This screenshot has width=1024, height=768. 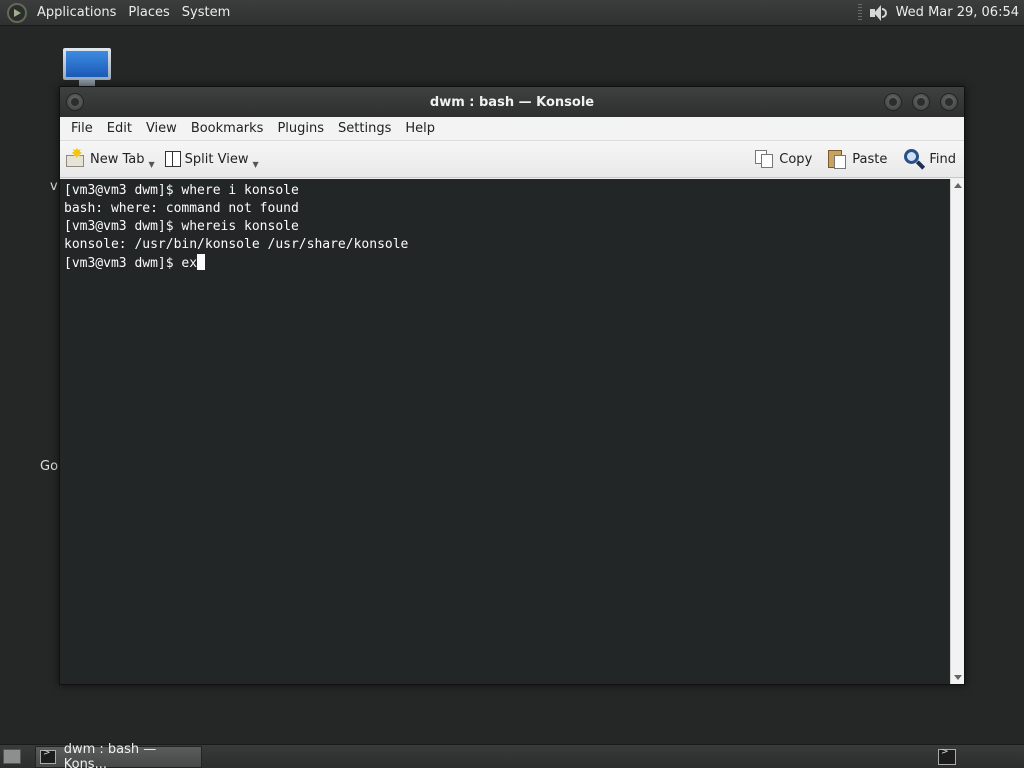 What do you see at coordinates (870, 159) in the screenshot?
I see `paste-label: Paste` at bounding box center [870, 159].